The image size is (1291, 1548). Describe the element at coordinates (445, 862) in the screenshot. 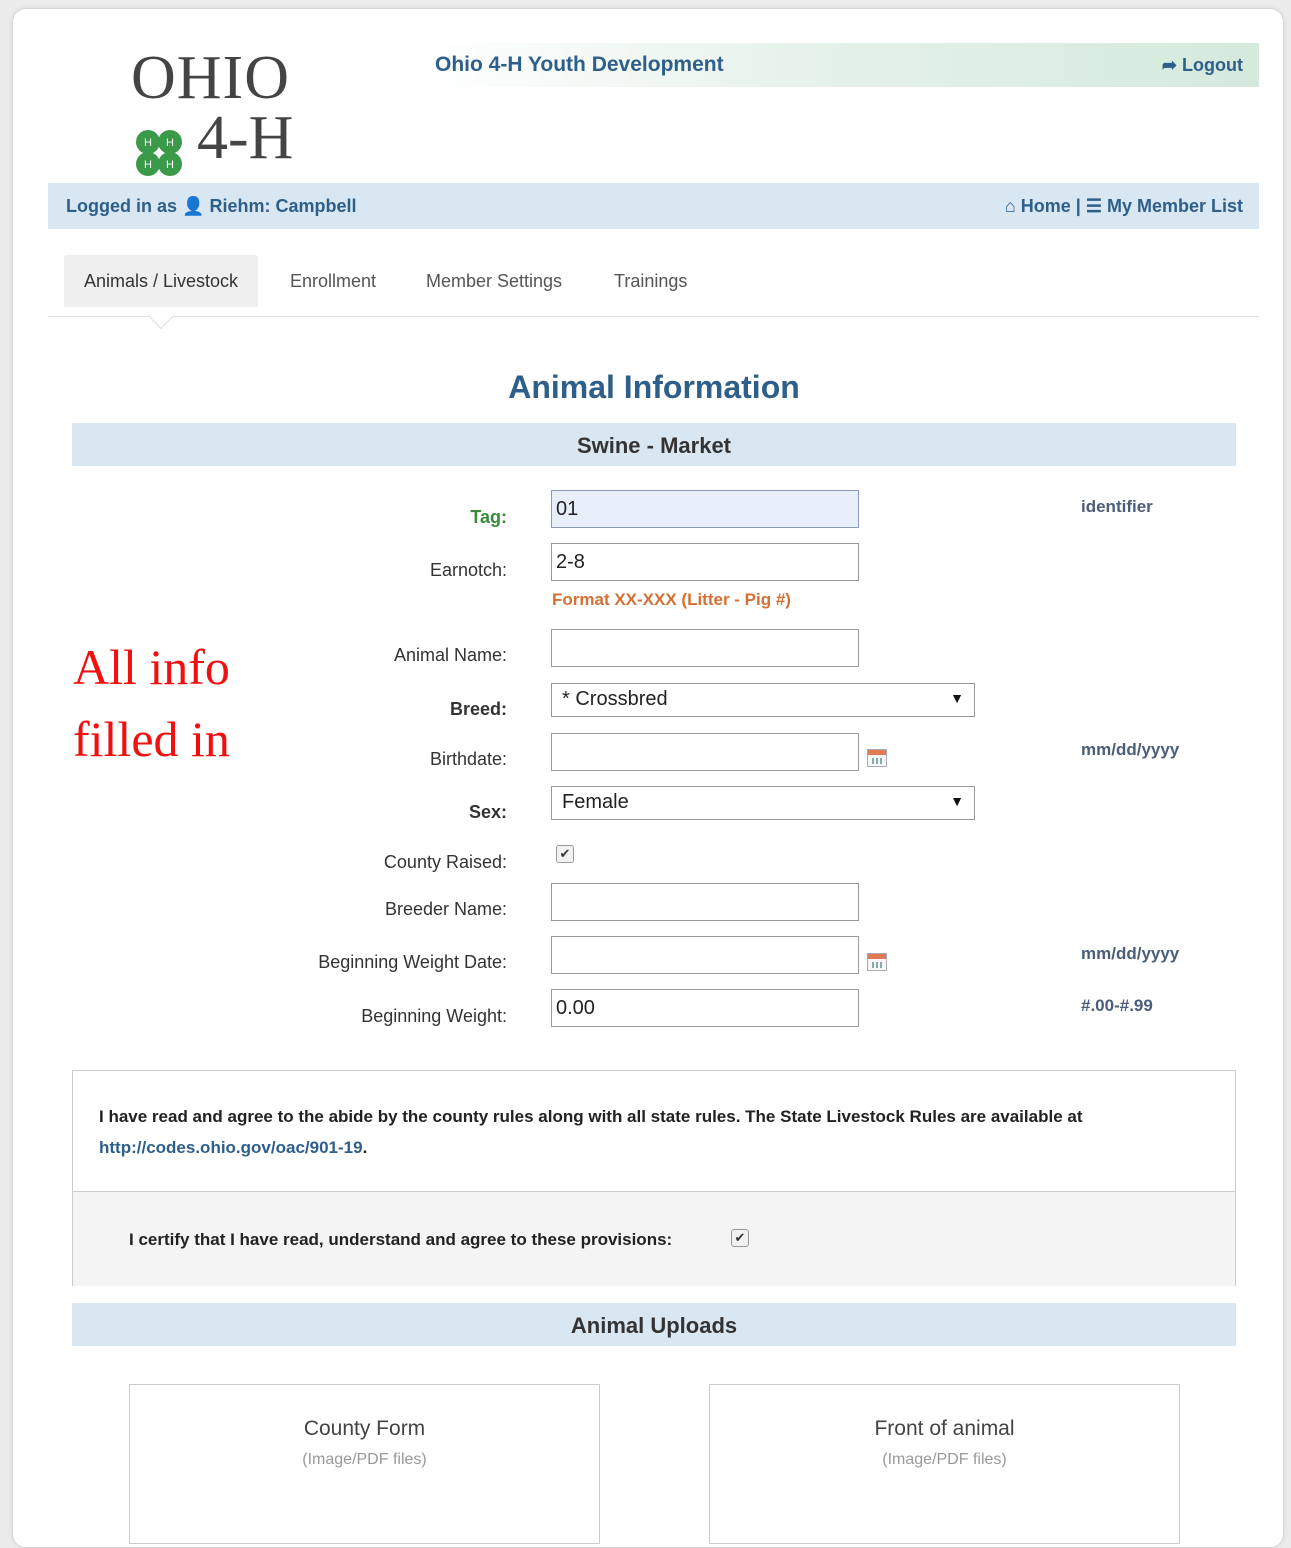

I see `county-raised-label: County Raised:` at that location.